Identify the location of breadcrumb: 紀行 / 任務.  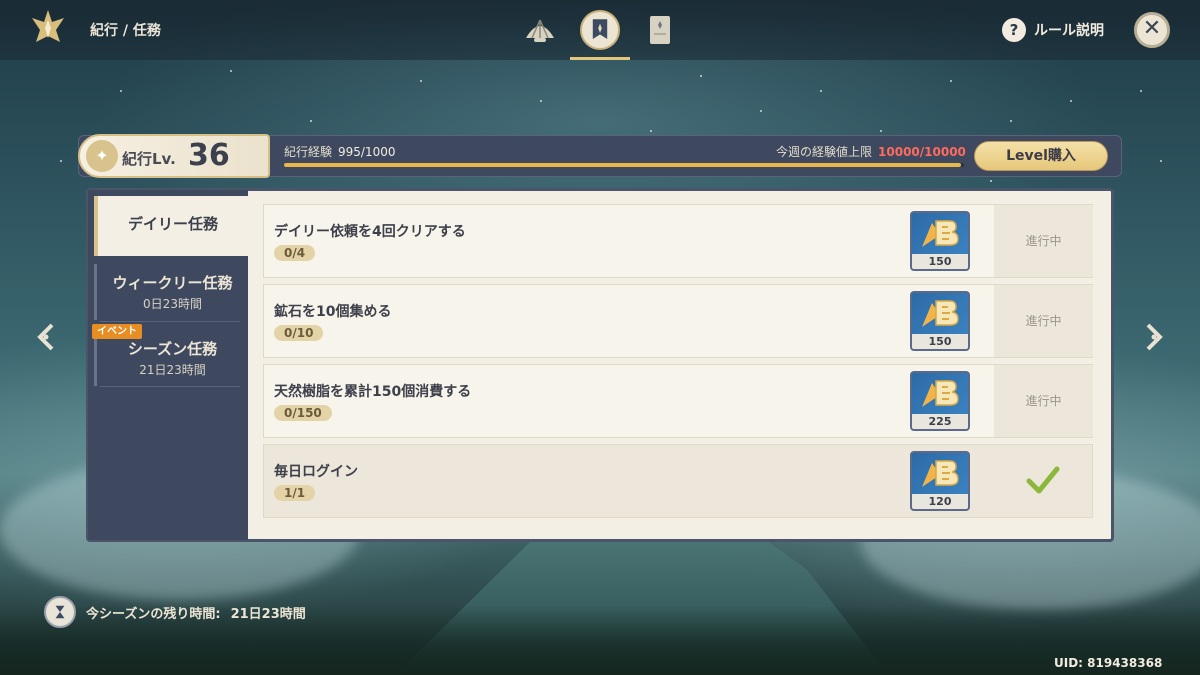
(125, 31).